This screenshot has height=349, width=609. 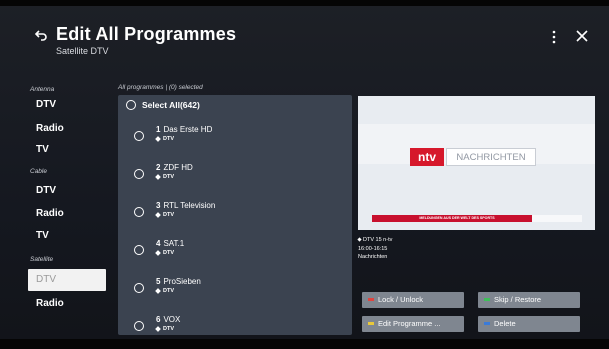 I want to click on programme-number: 5, so click(x=158, y=281).